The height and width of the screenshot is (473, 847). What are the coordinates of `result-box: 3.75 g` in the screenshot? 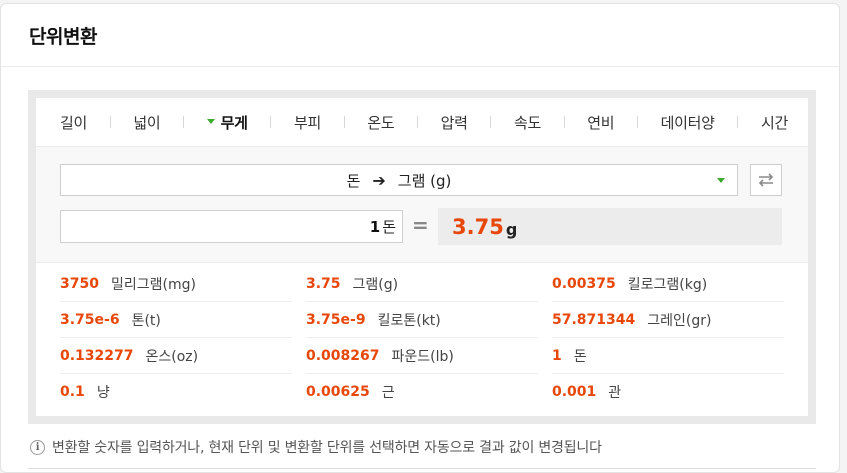 It's located at (610, 226).